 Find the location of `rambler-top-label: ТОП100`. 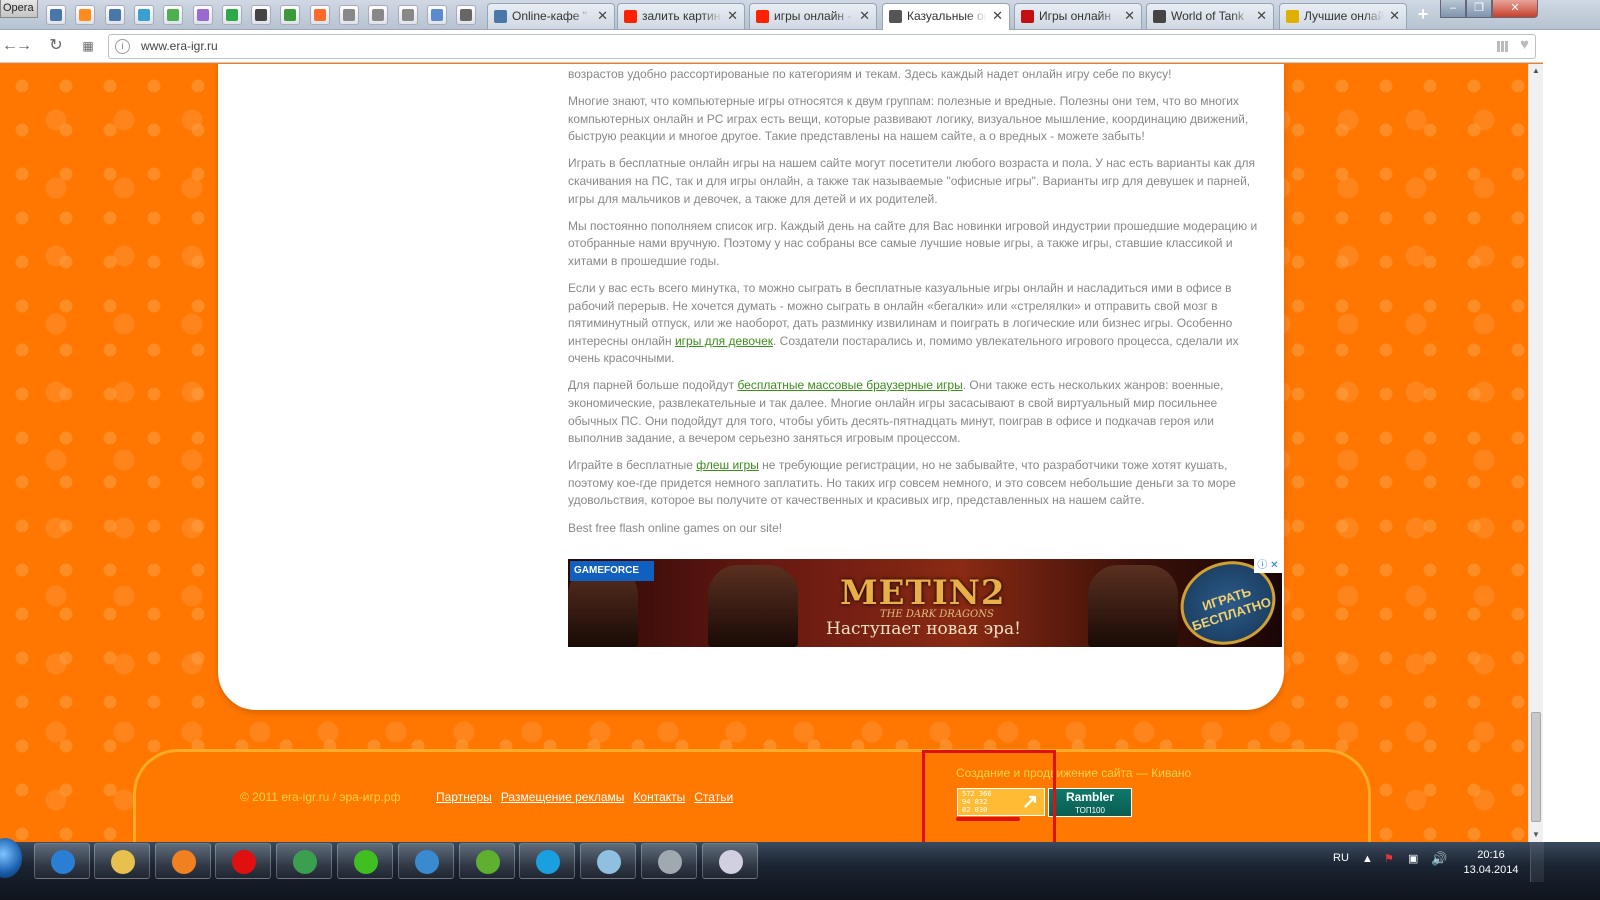

rambler-top-label: ТОП100 is located at coordinates (1090, 810).